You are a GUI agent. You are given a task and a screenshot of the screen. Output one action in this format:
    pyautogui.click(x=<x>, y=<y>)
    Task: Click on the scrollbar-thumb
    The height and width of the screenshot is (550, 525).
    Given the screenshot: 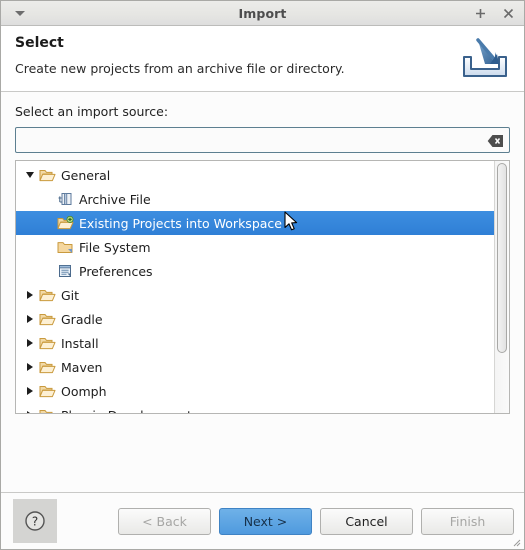 What is the action you would take?
    pyautogui.click(x=502, y=258)
    